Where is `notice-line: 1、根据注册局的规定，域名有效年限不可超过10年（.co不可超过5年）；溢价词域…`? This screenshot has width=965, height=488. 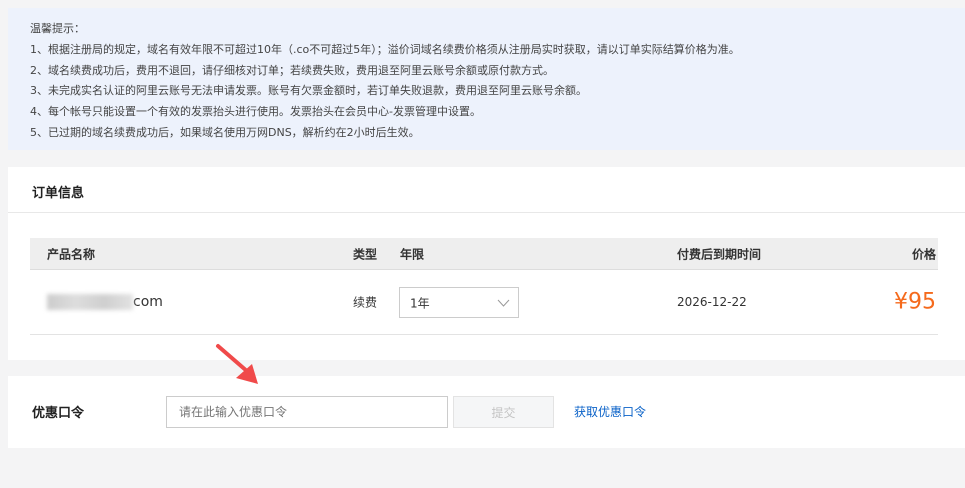
notice-line: 1、根据注册局的规定，域名有效年限不可超过10年（.co不可超过5年）；溢价词域… is located at coordinates (385, 49).